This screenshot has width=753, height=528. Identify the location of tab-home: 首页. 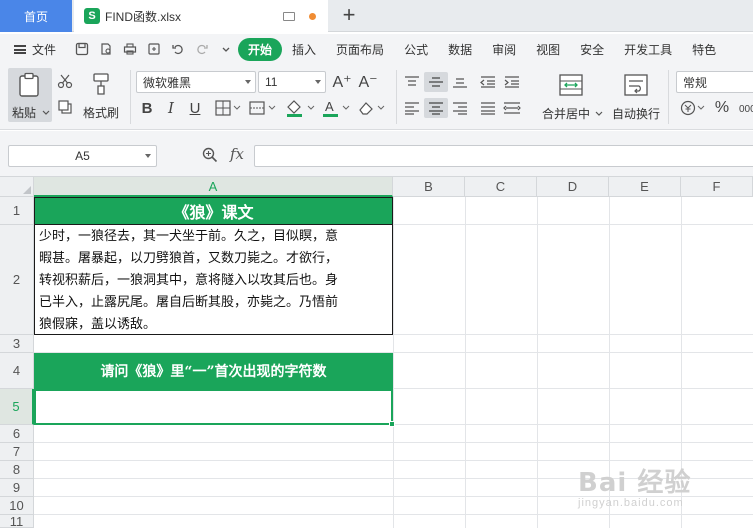
(36, 16).